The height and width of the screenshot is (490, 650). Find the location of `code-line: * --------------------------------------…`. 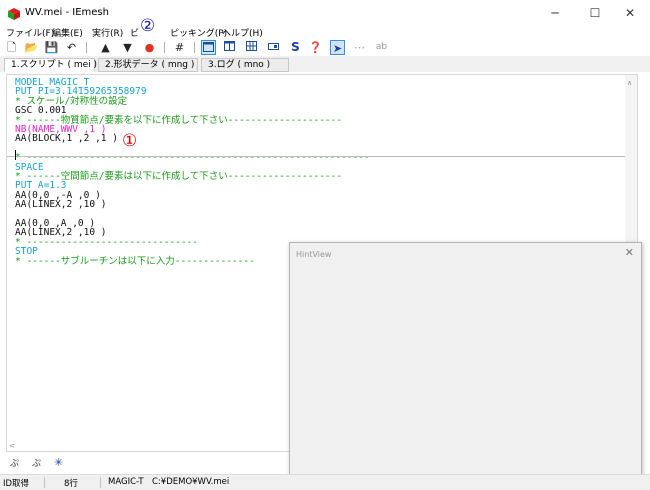

code-line: * --------------------------------------… is located at coordinates (192, 158).